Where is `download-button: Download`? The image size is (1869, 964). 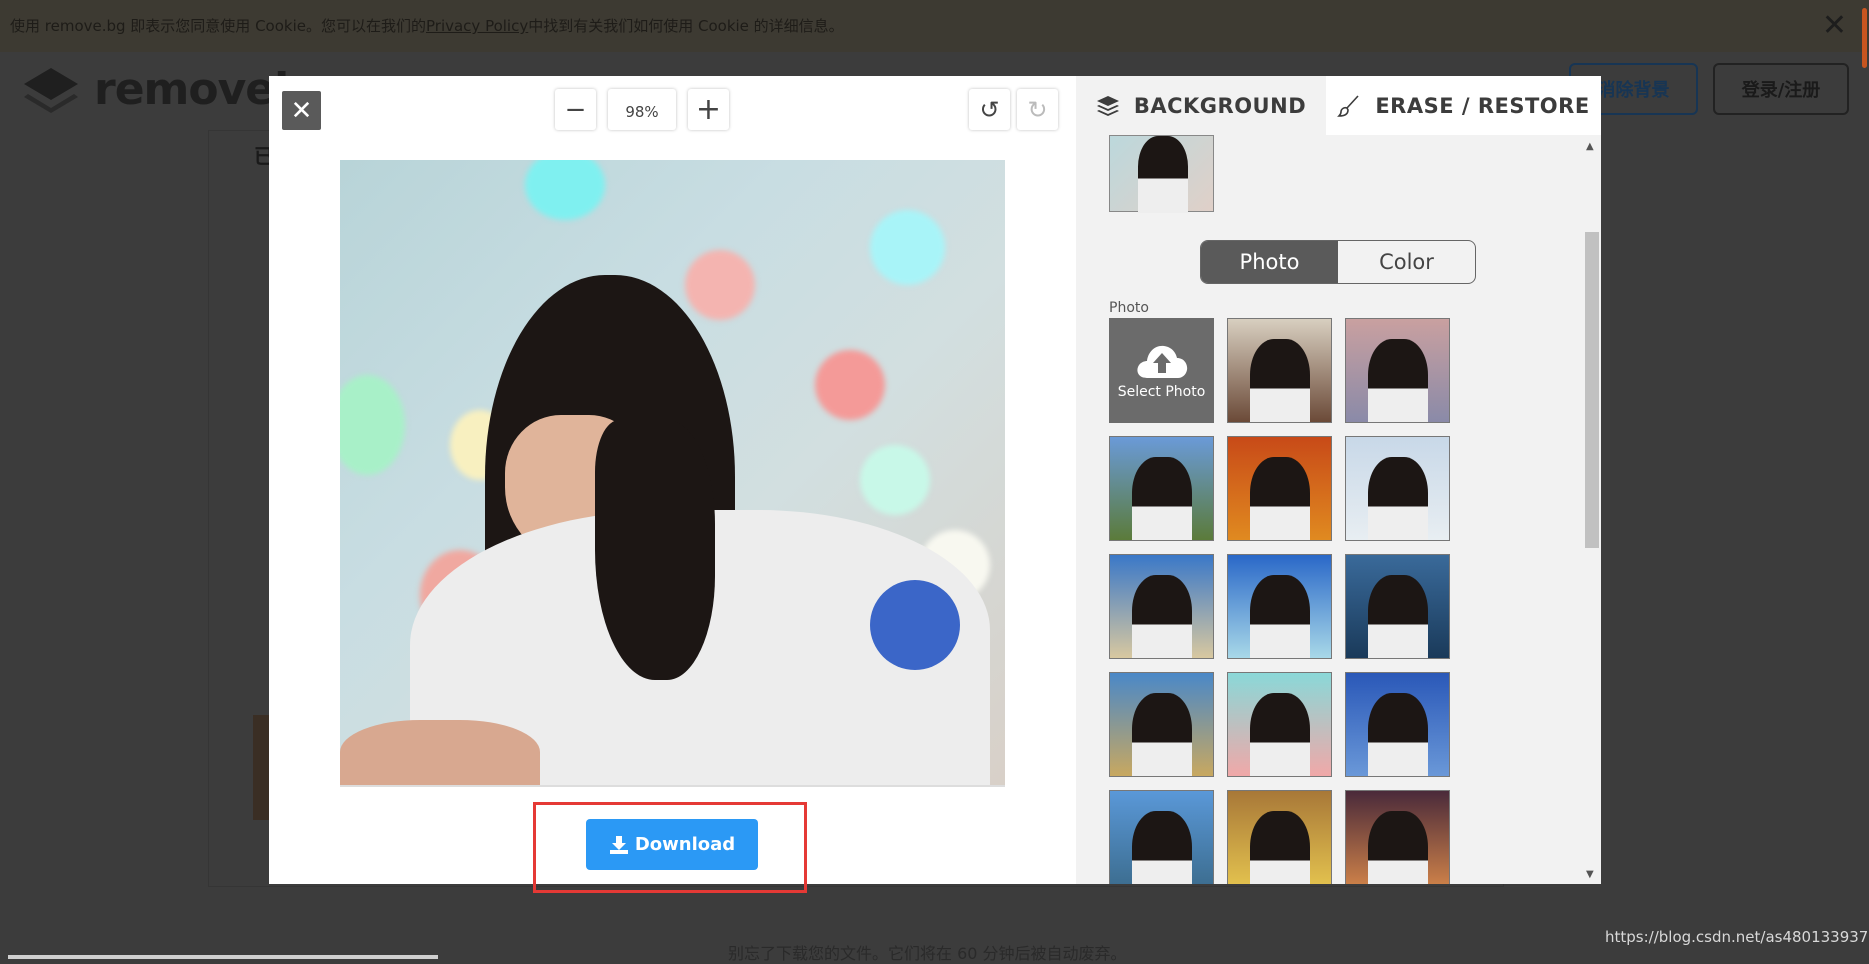
download-button: Download is located at coordinates (672, 844).